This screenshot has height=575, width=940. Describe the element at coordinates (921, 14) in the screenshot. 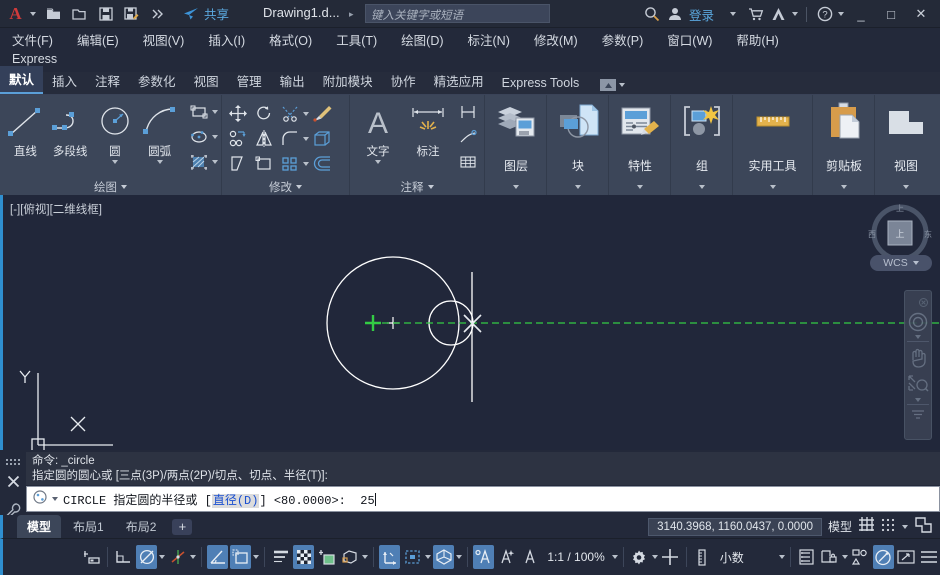

I see `close-button: ✕` at that location.